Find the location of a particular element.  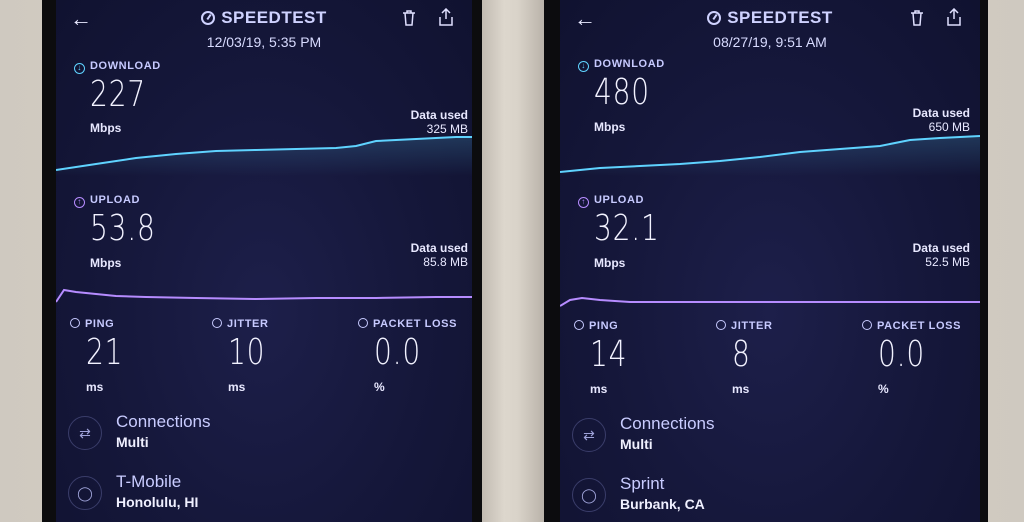

provider-name: T-Mobile is located at coordinates (149, 481).